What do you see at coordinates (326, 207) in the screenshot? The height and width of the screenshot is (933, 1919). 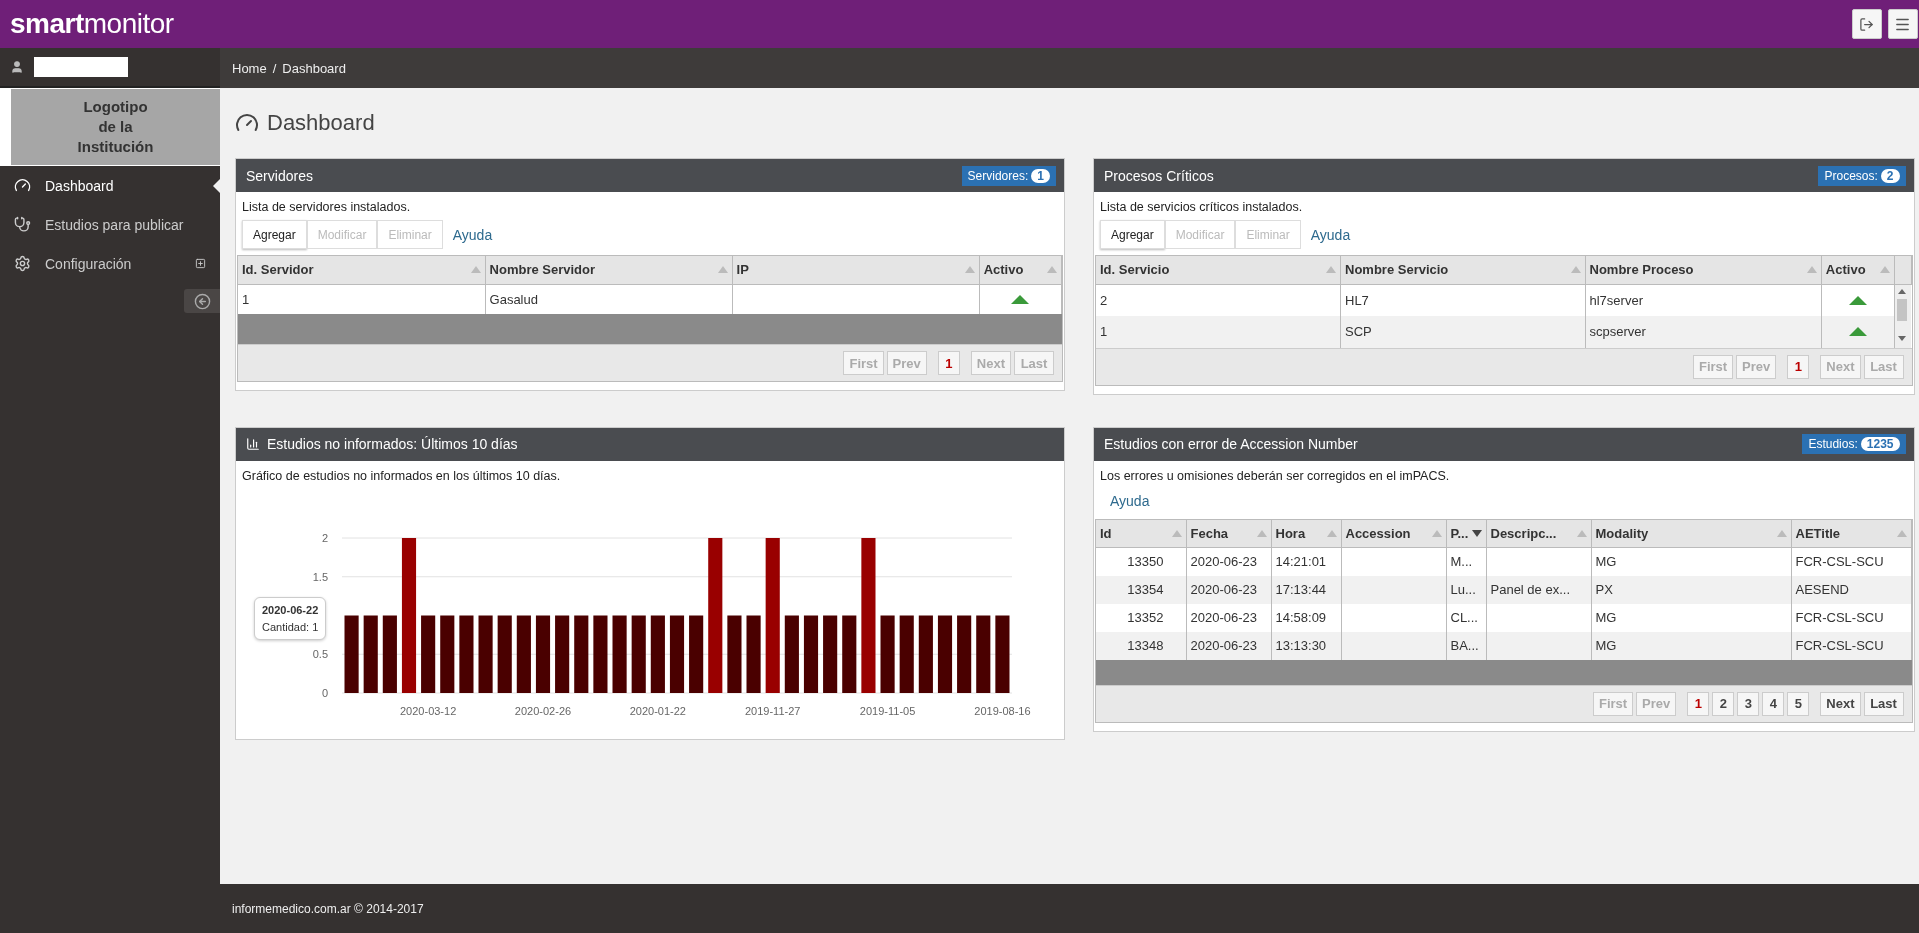 I see `panel-description: Lista de servidores instalados.` at bounding box center [326, 207].